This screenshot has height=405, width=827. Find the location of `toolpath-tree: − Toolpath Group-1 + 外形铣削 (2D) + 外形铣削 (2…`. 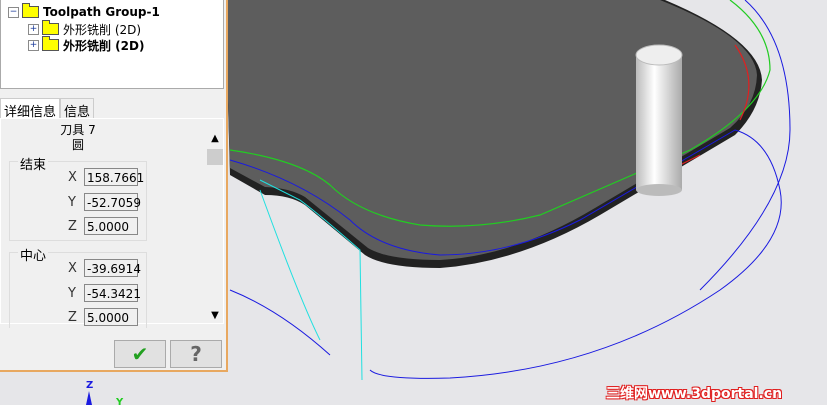

toolpath-tree: − Toolpath Group-1 + 外形铣削 (2D) + 外形铣削 (2… is located at coordinates (112, 44).